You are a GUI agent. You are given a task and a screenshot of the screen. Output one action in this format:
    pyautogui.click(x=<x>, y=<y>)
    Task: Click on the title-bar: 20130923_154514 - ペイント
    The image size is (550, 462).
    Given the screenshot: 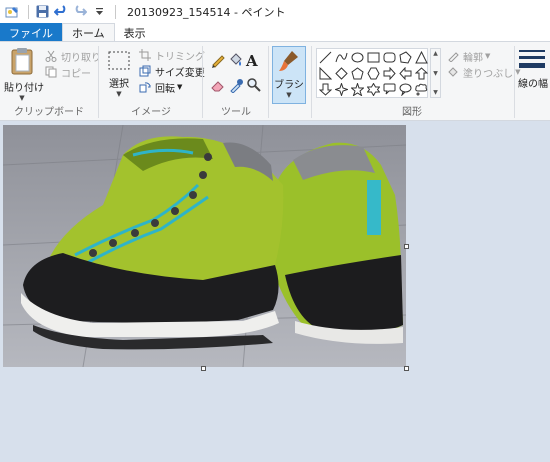 What is the action you would take?
    pyautogui.click(x=275, y=11)
    